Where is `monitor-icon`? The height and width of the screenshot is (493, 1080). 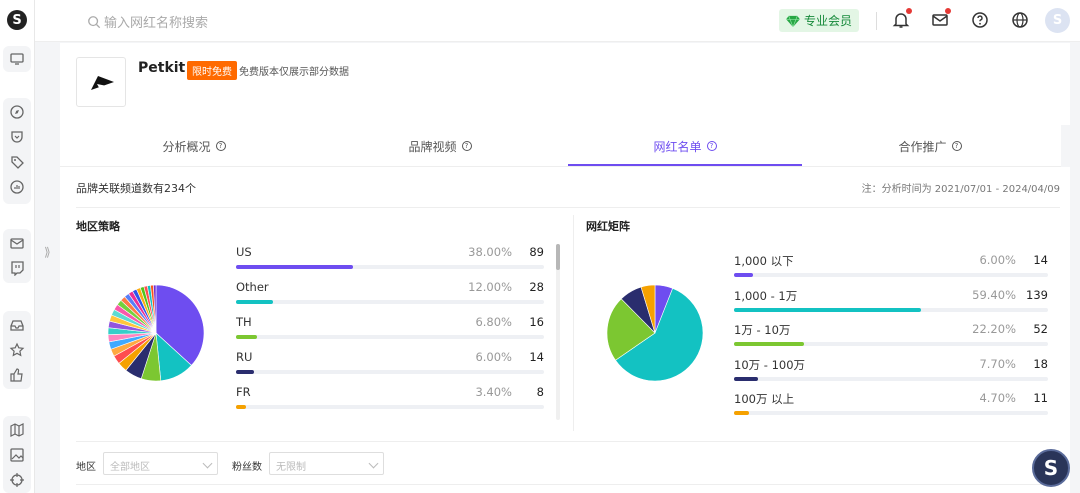 monitor-icon is located at coordinates (17, 59).